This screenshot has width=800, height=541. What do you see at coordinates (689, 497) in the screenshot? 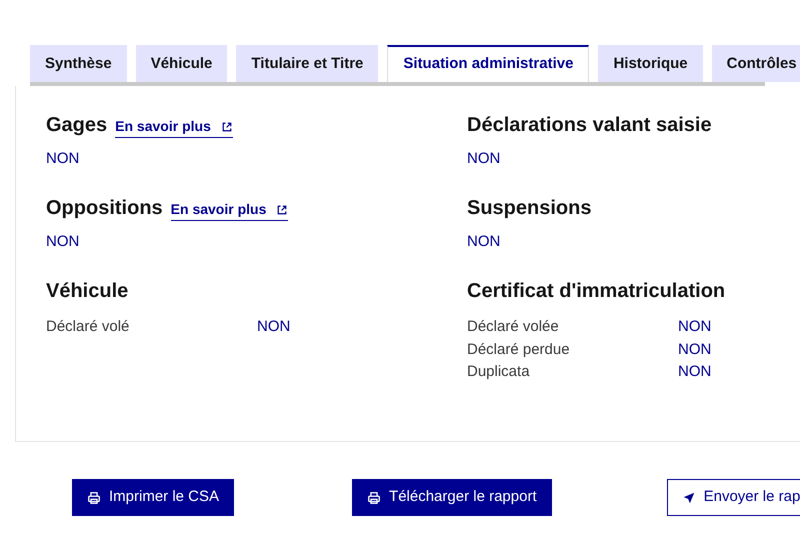
I see `send-icon` at bounding box center [689, 497].